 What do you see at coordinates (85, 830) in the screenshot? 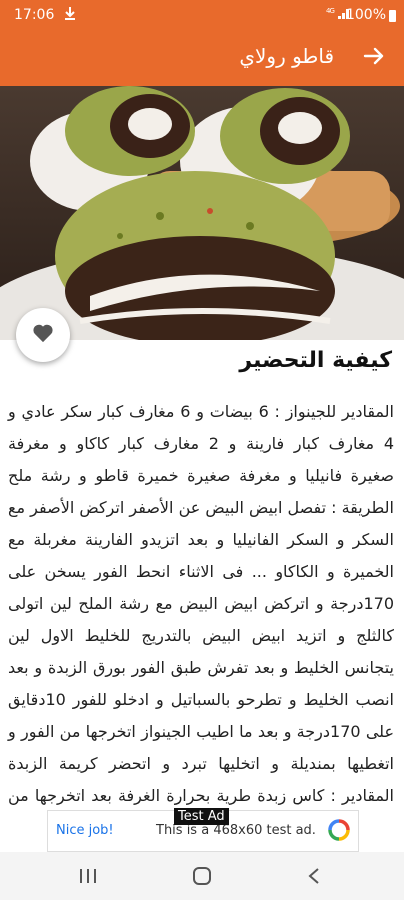
I see `ad-nice-text: Nice job!` at bounding box center [85, 830].